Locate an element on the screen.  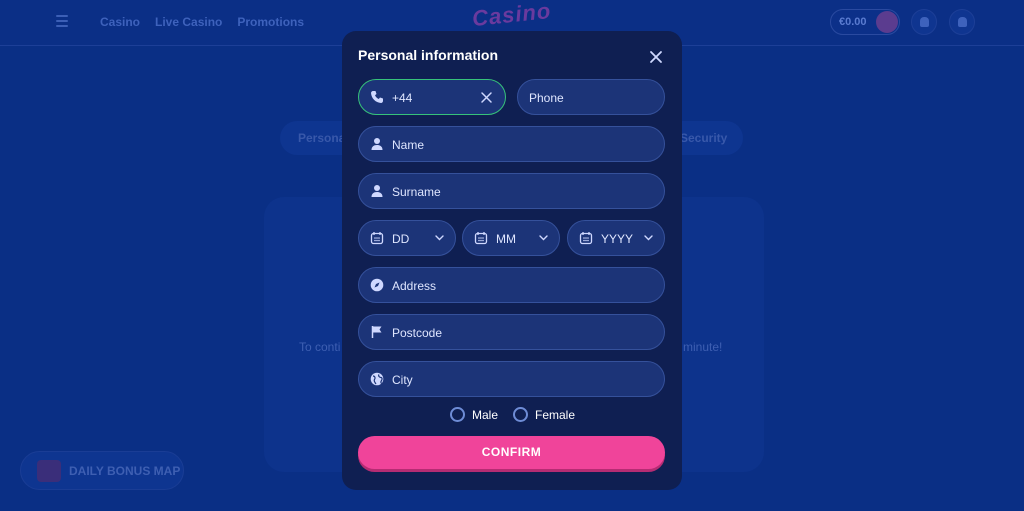
phone-code-field: +44 is located at coordinates (432, 97).